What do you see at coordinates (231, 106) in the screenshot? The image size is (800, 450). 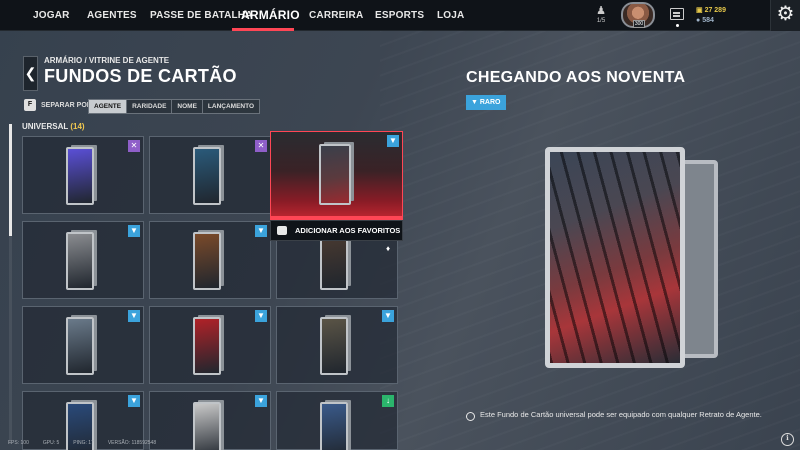 I see `sort-lancamento: LANÇAMENTO` at bounding box center [231, 106].